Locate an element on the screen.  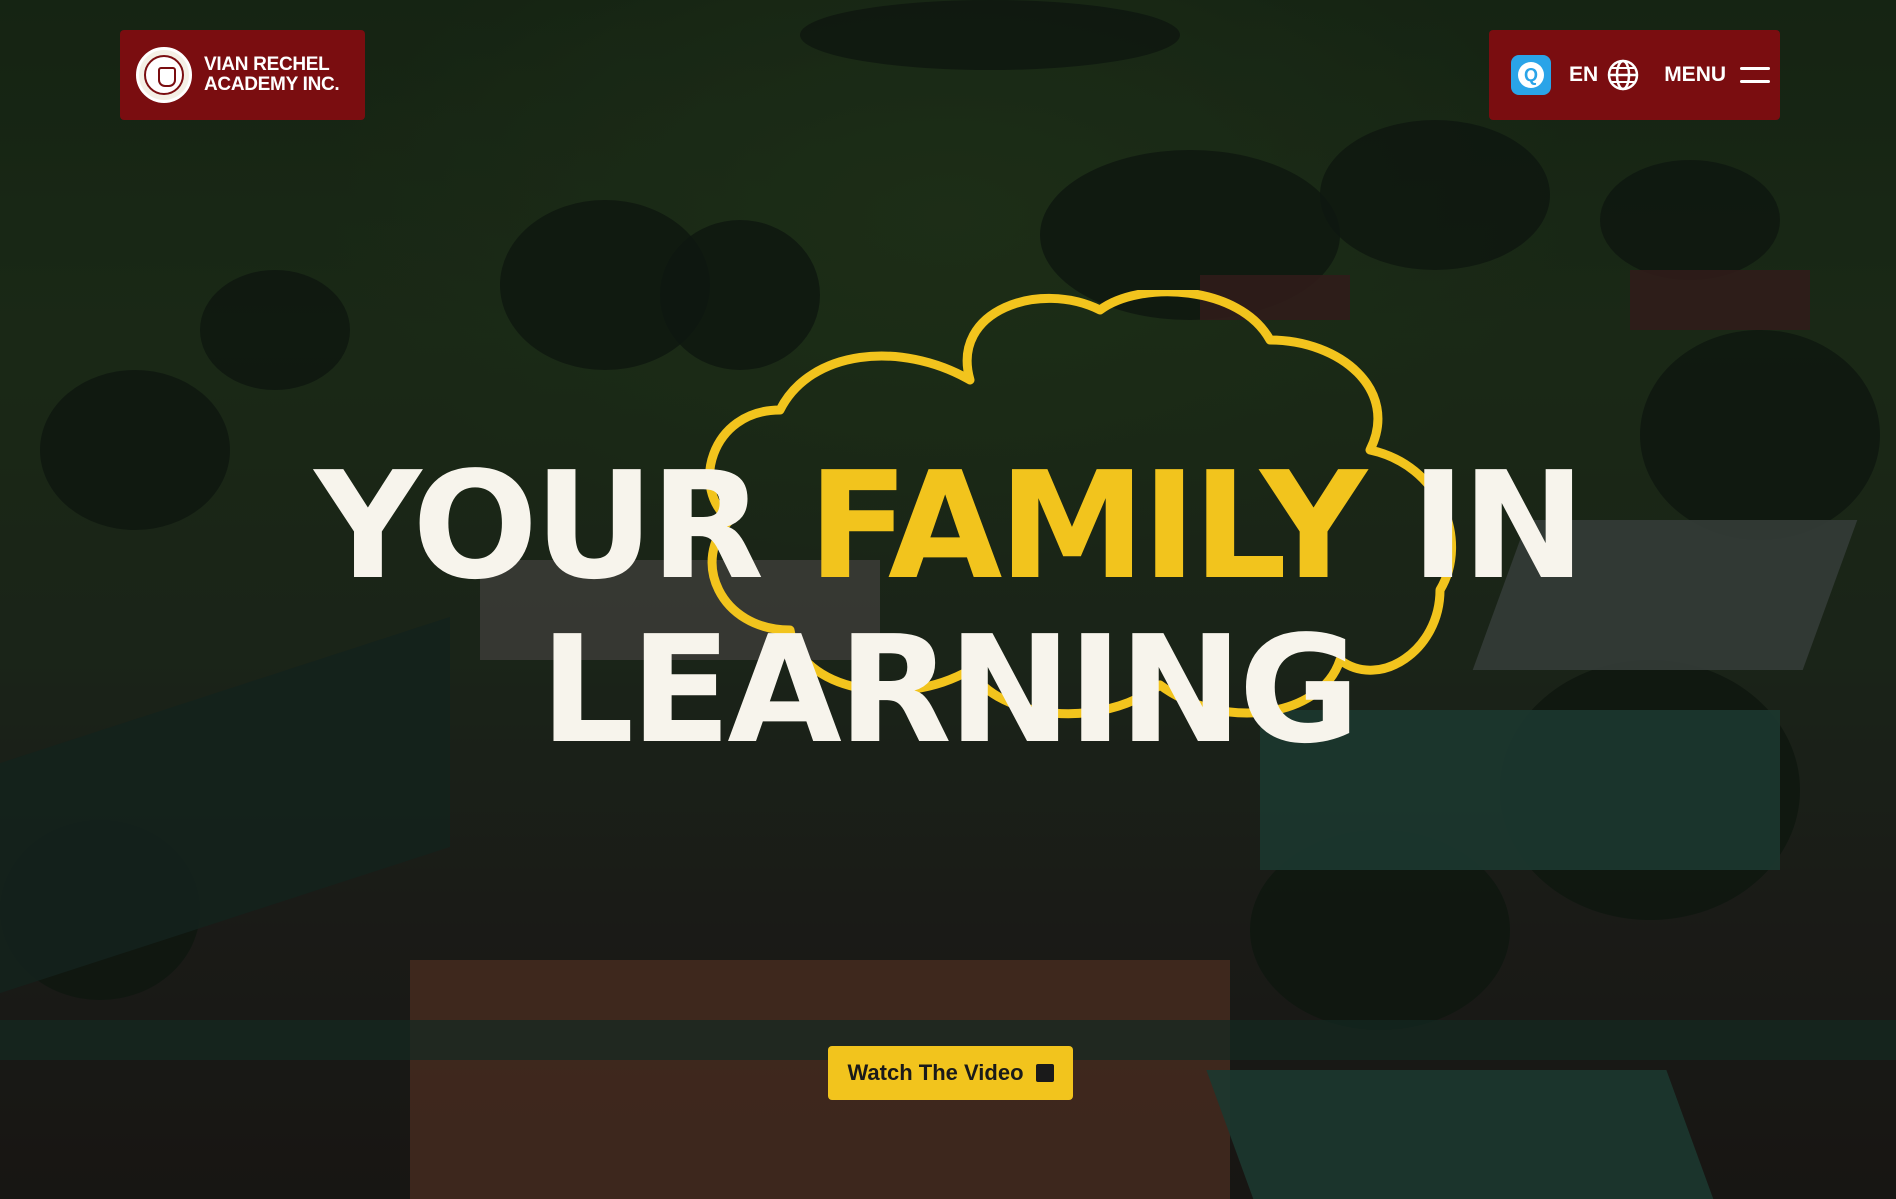
brand-logo-link: VIAN RECHEL ACADEMY INC. is located at coordinates (242, 75).